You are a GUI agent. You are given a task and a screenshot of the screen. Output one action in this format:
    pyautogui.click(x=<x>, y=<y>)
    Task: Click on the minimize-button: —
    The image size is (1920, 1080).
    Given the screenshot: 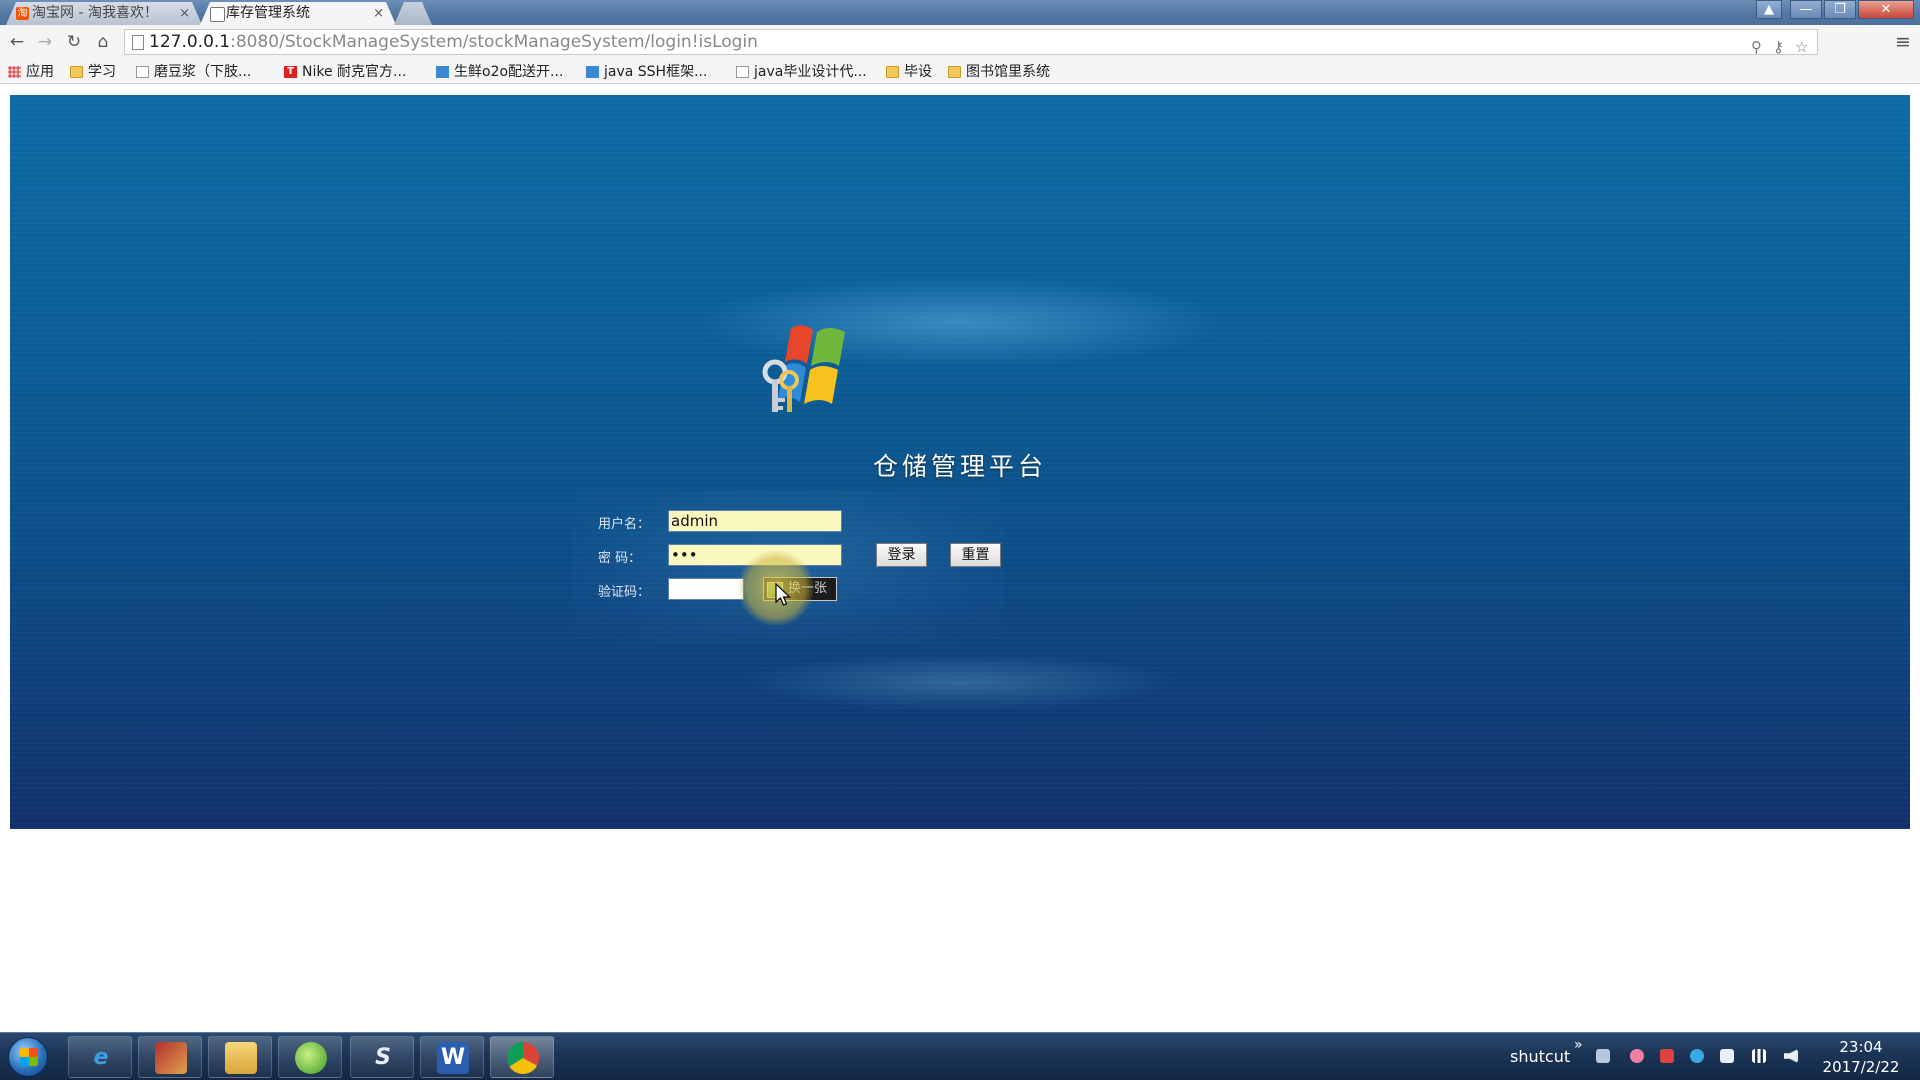 What is the action you would take?
    pyautogui.click(x=1806, y=9)
    